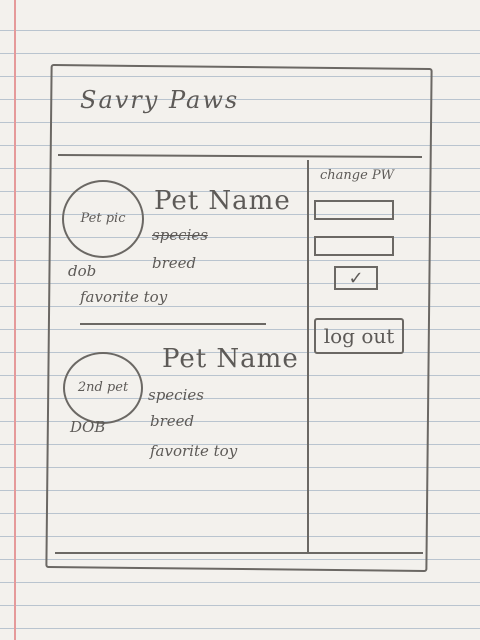  I want to click on submit-password-button: ✓, so click(356, 278).